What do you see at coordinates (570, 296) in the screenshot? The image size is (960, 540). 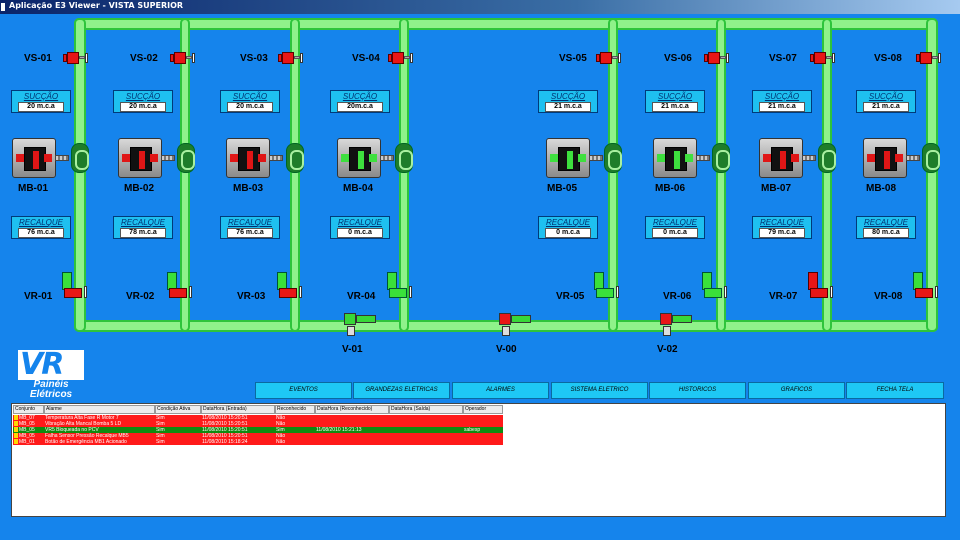 I see `vr-label: VR-05` at bounding box center [570, 296].